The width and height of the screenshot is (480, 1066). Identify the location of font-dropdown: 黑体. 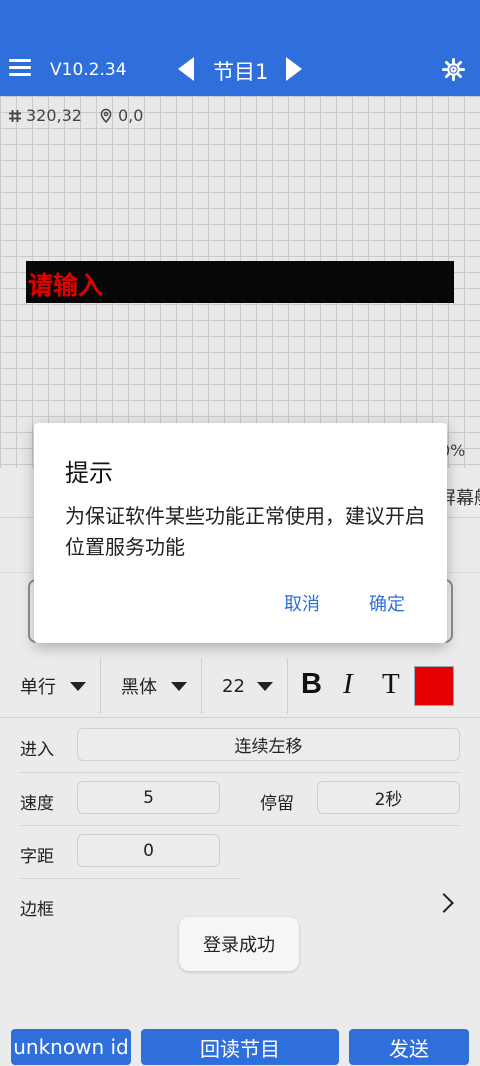
(154, 686).